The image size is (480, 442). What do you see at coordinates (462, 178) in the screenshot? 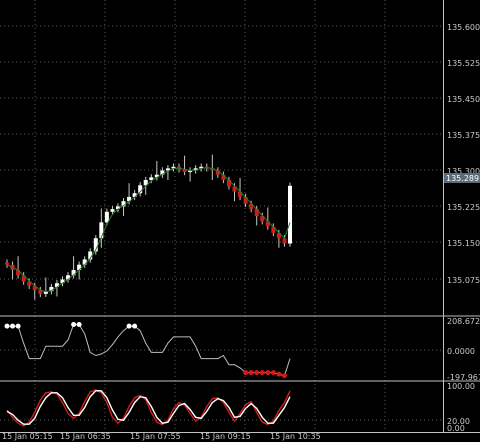
I see `current-price-label: 135.289` at bounding box center [462, 178].